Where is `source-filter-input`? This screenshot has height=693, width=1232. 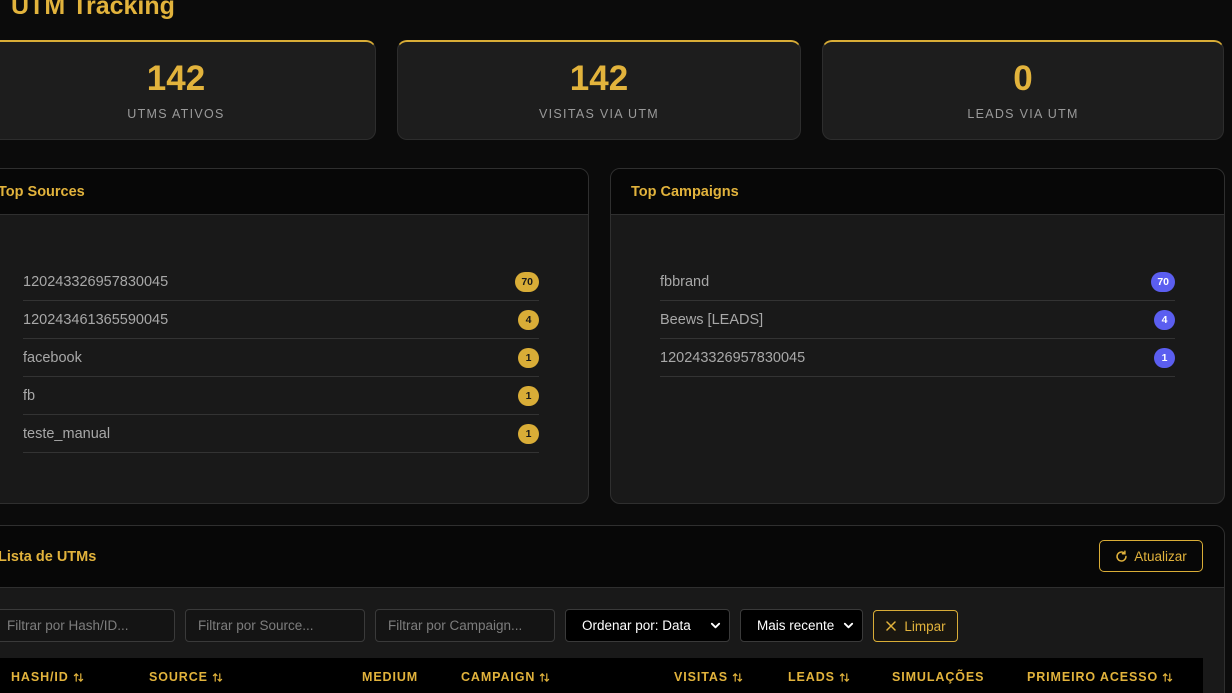
source-filter-input is located at coordinates (275, 625).